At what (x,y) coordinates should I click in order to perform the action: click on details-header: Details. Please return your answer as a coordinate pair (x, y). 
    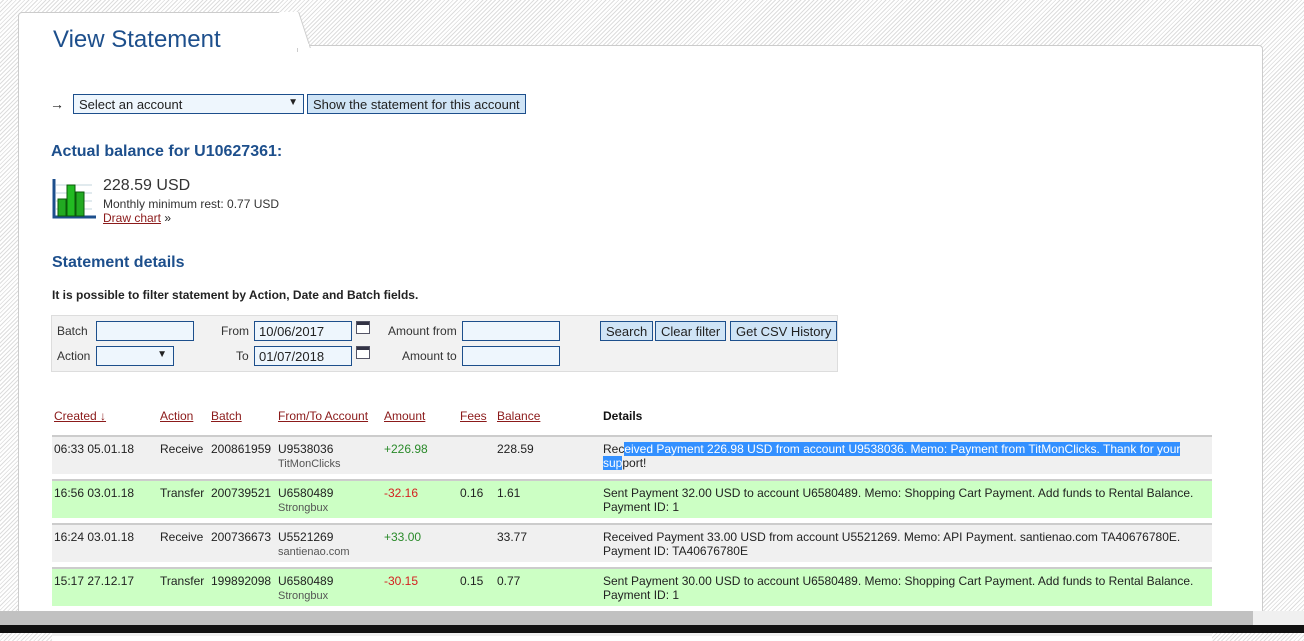
    Looking at the image, I should click on (623, 416).